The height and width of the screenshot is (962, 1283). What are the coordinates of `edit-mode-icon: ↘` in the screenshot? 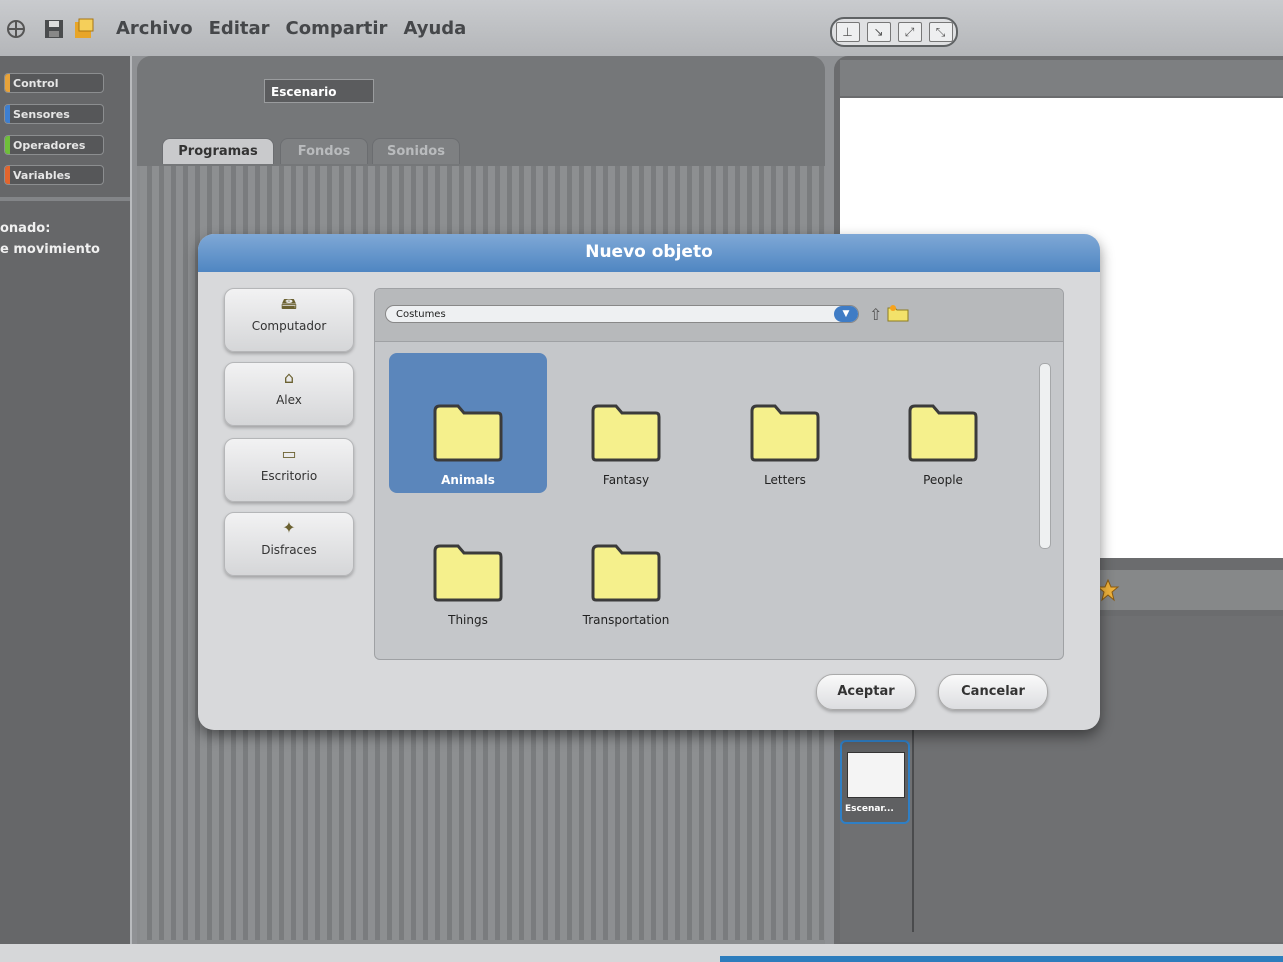 It's located at (878, 32).